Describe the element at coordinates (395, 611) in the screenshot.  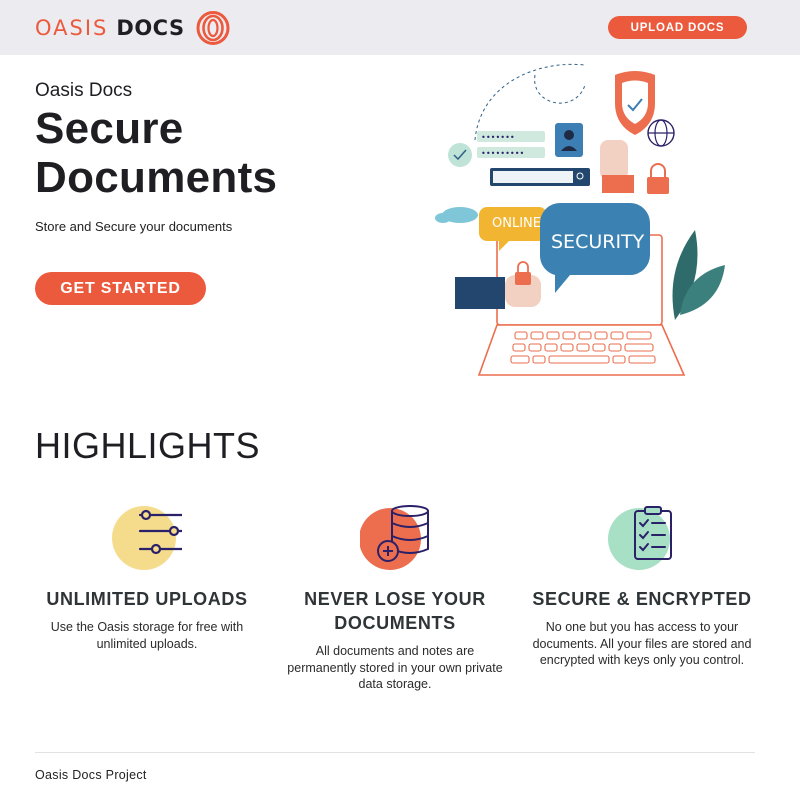
I see `feature-title: NEVER LOSE YOUR DOCUMENTS` at that location.